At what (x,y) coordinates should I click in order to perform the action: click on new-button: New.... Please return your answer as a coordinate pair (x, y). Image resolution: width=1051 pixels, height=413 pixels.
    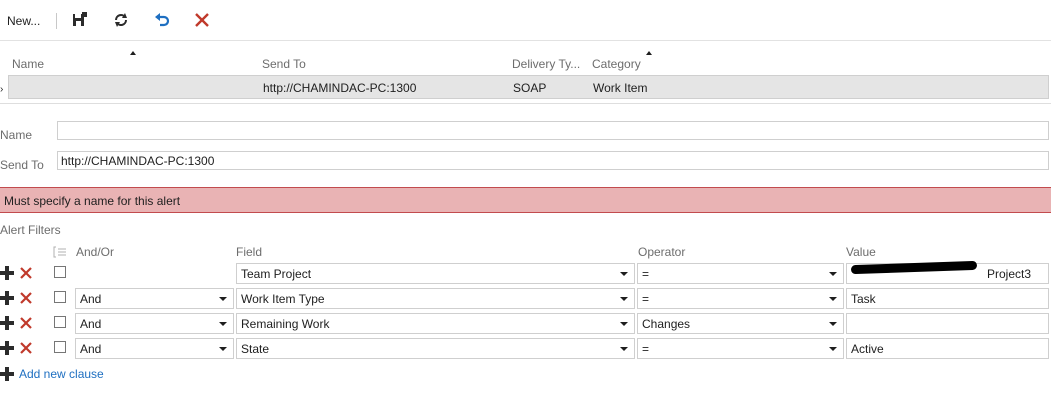
    Looking at the image, I should click on (23, 21).